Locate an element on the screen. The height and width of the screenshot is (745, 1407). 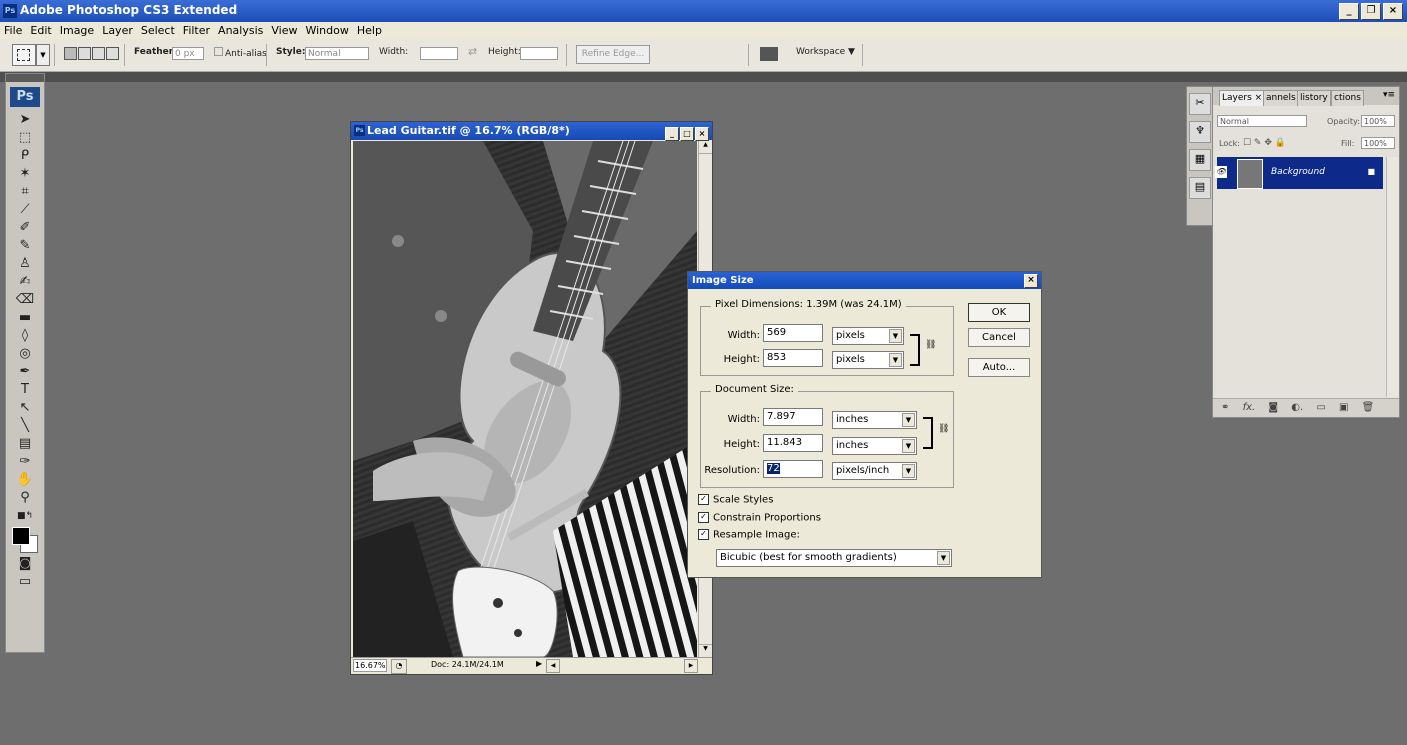
gradient-tool-icon: ▬ is located at coordinates (25, 318).